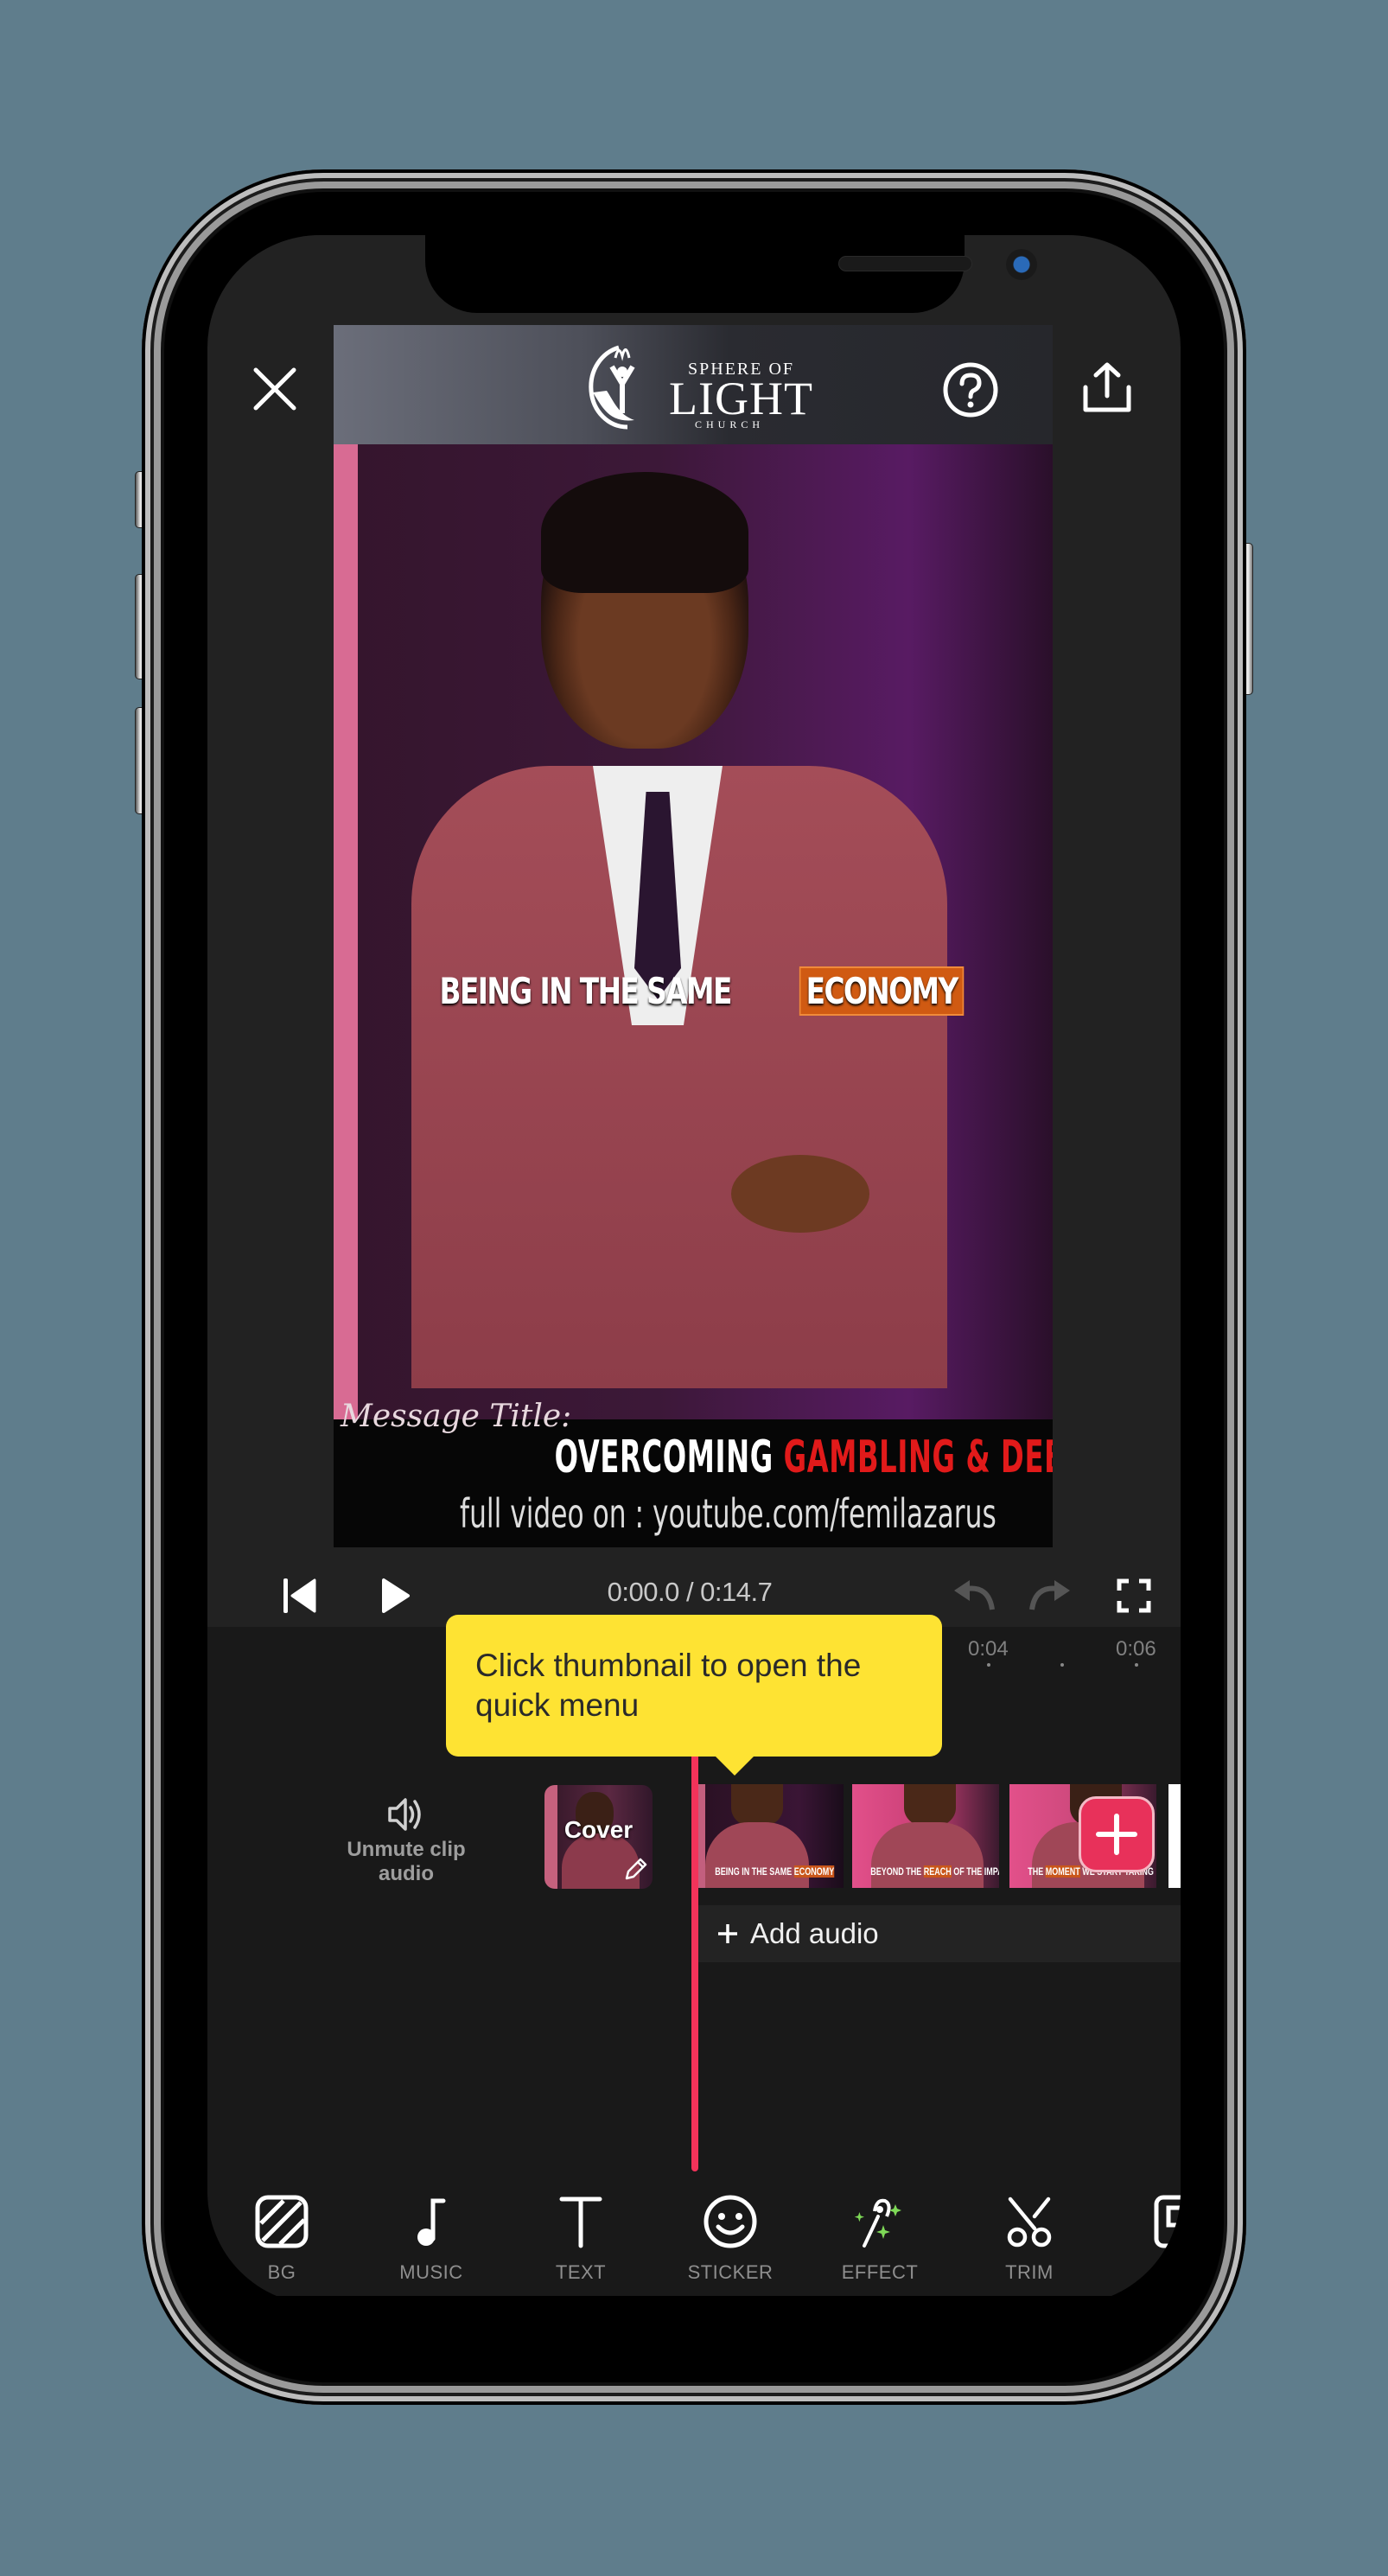  I want to click on fullscreen-icon, so click(1134, 1595).